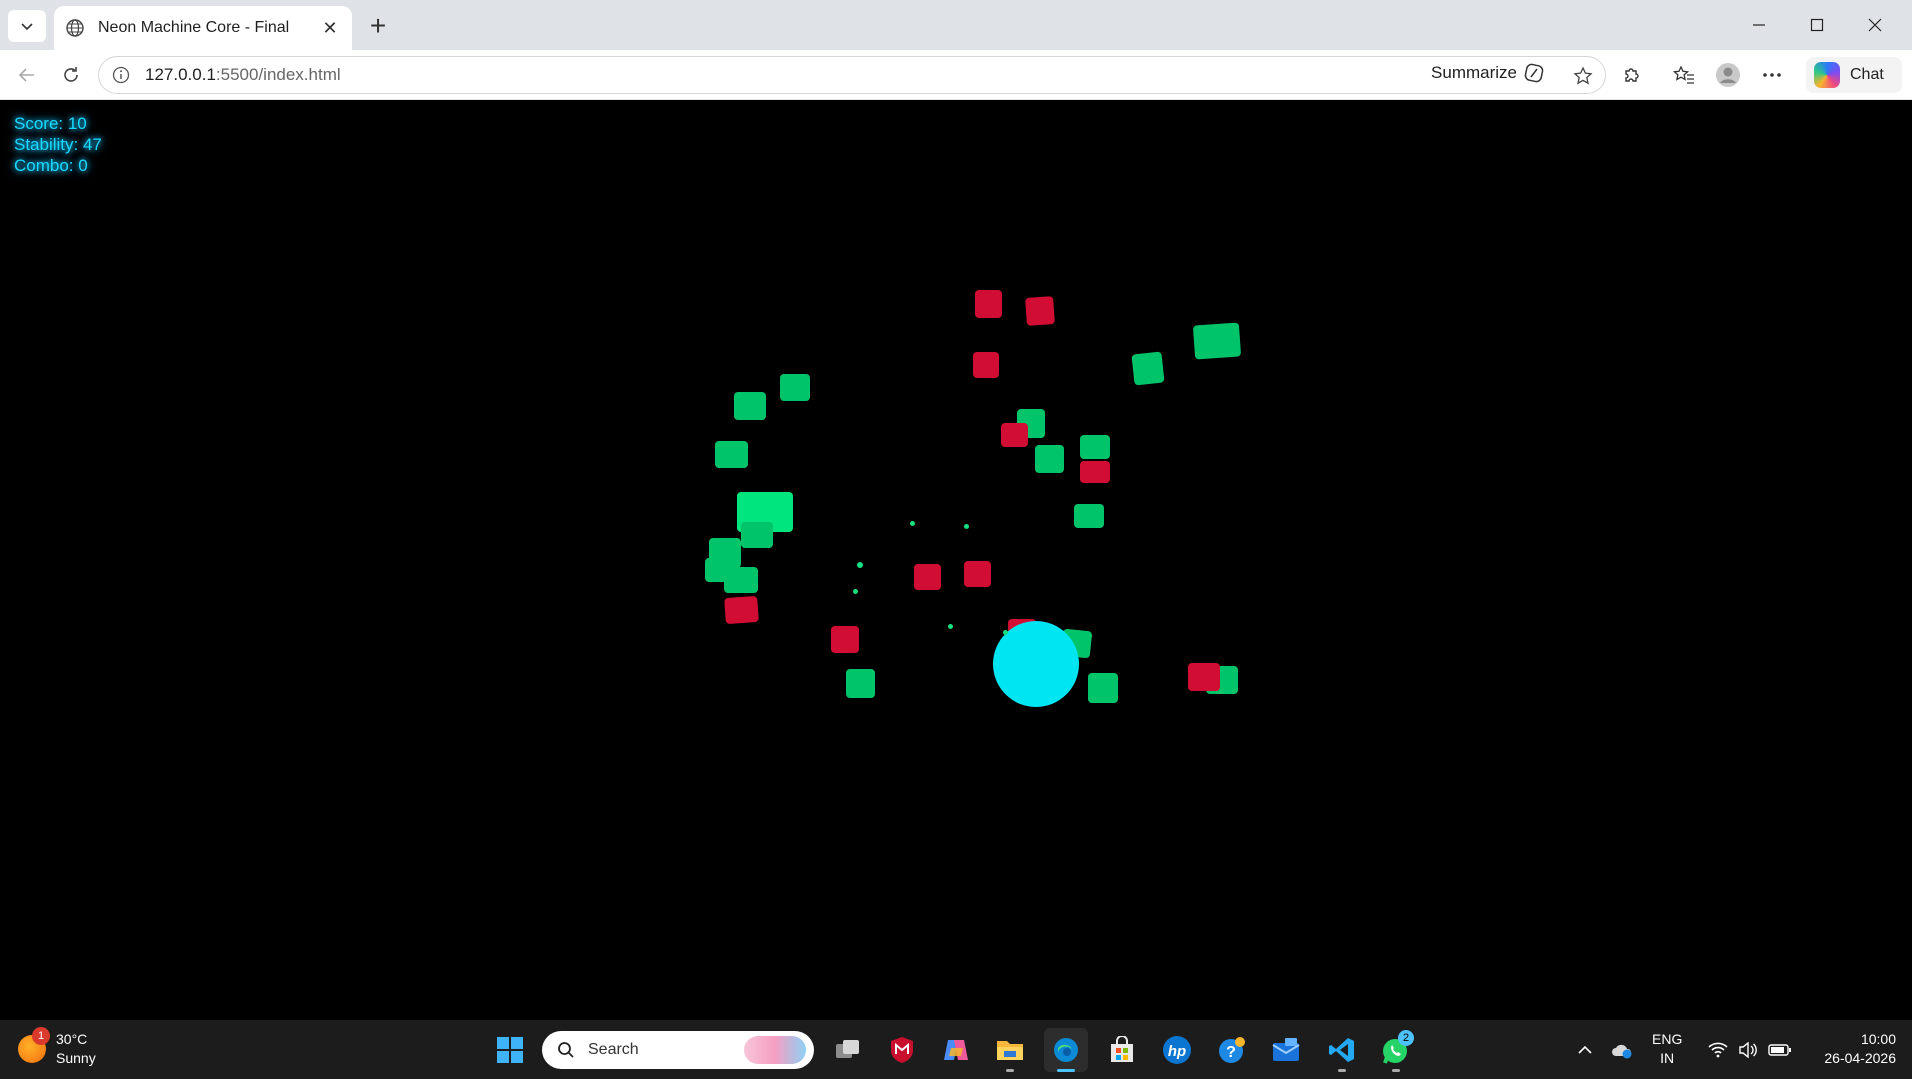  I want to click on reload-button, so click(71, 75).